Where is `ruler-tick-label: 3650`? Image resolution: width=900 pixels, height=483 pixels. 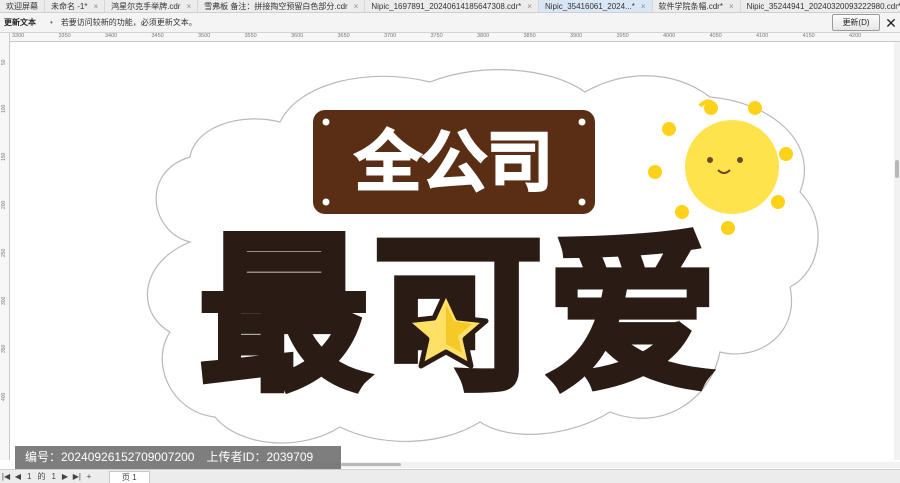
ruler-tick-label: 3650 is located at coordinates (343, 36).